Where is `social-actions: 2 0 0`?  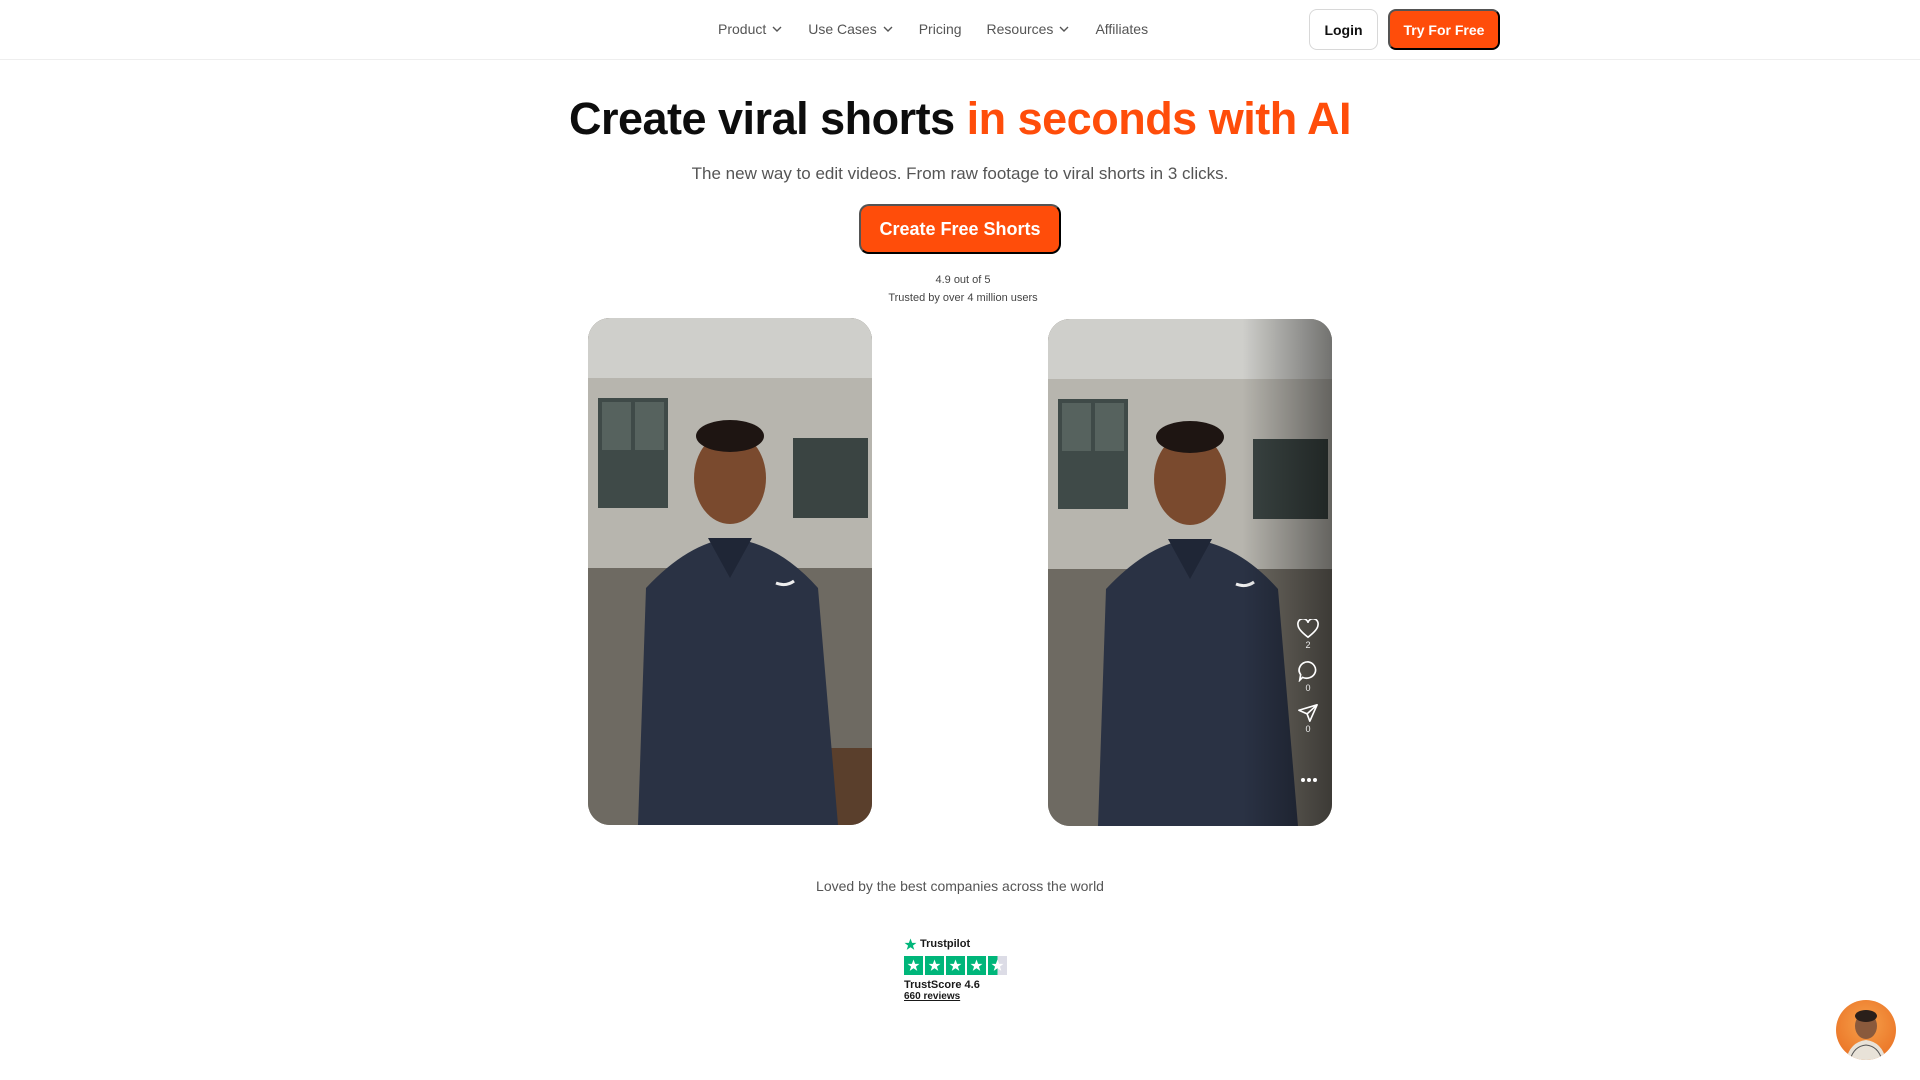
social-actions: 2 0 0 is located at coordinates (1308, 676).